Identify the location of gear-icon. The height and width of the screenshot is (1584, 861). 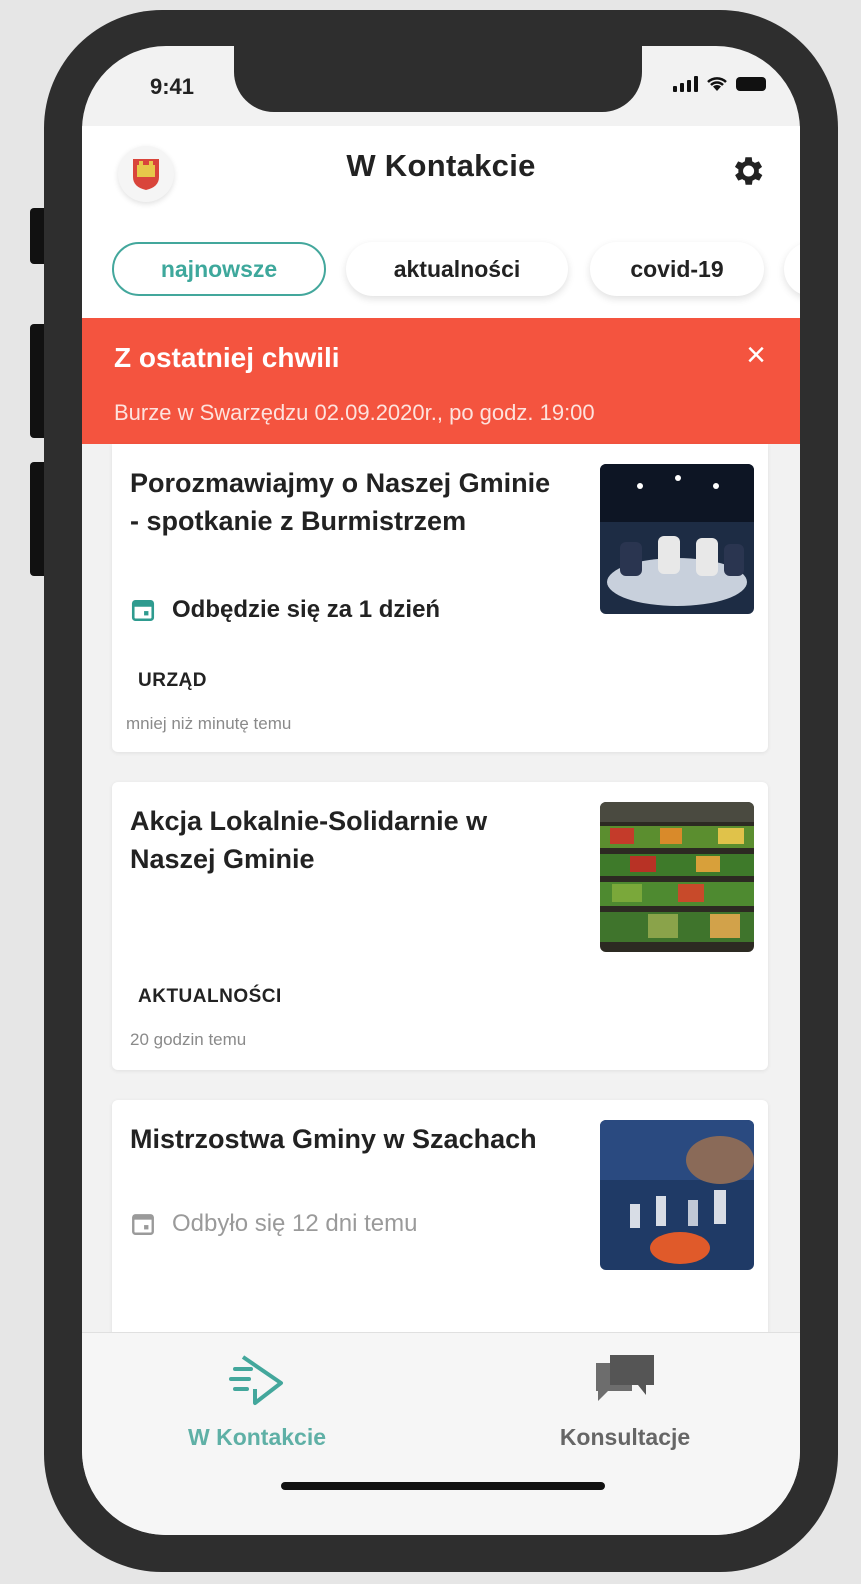
(747, 171).